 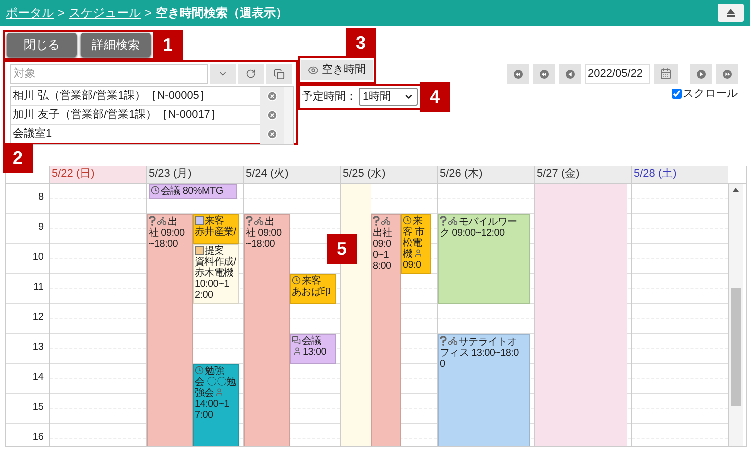 What do you see at coordinates (38, 347) in the screenshot?
I see `hour-label: 13` at bounding box center [38, 347].